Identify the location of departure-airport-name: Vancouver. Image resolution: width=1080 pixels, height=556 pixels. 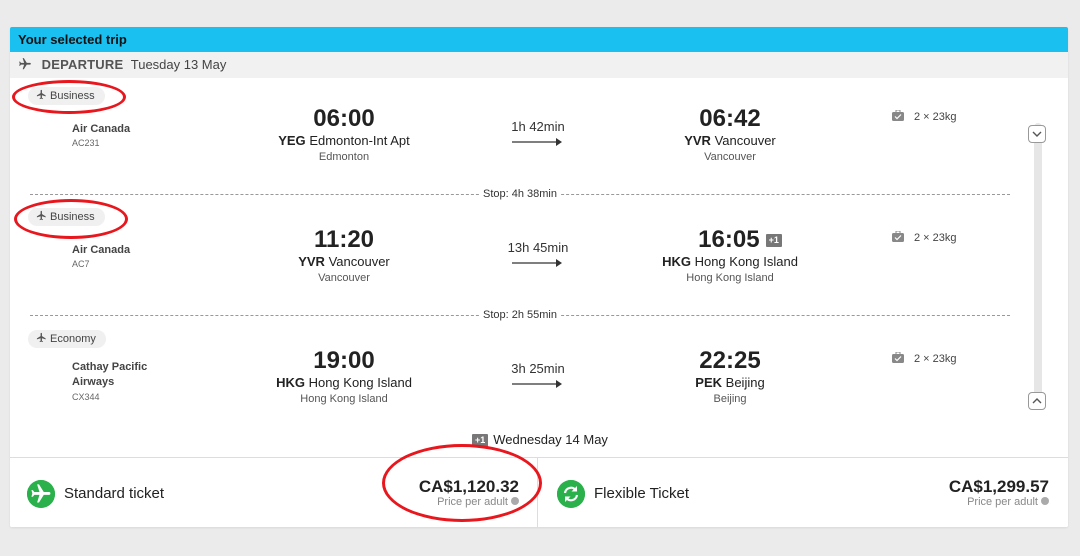
(359, 261).